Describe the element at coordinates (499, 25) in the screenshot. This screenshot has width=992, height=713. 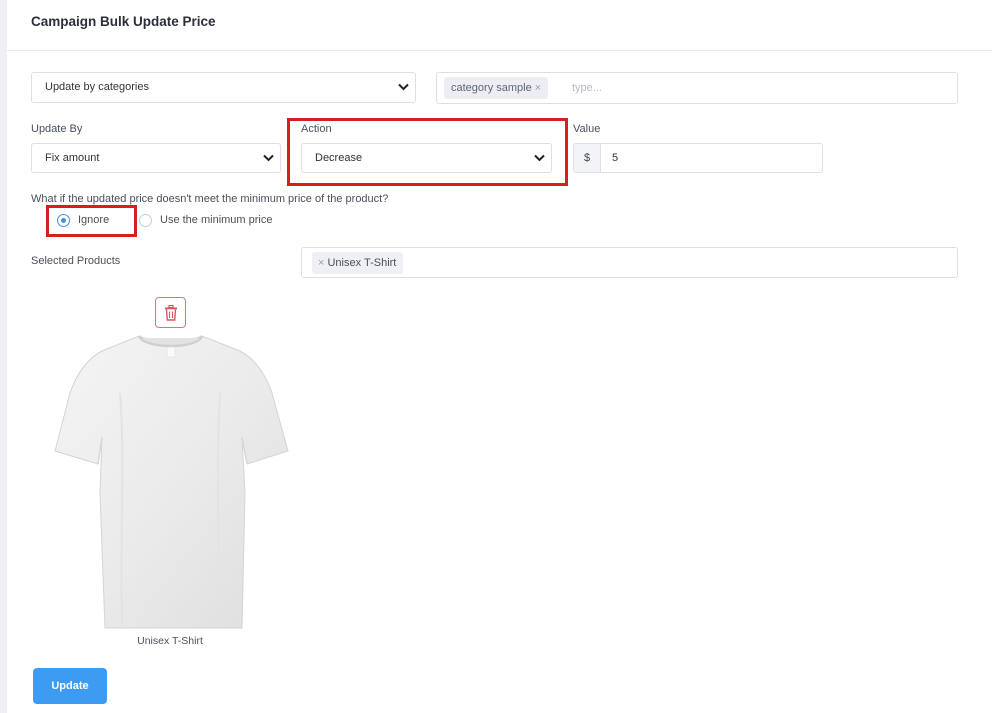
I see `page-header: Campaign Bulk Update Price` at that location.